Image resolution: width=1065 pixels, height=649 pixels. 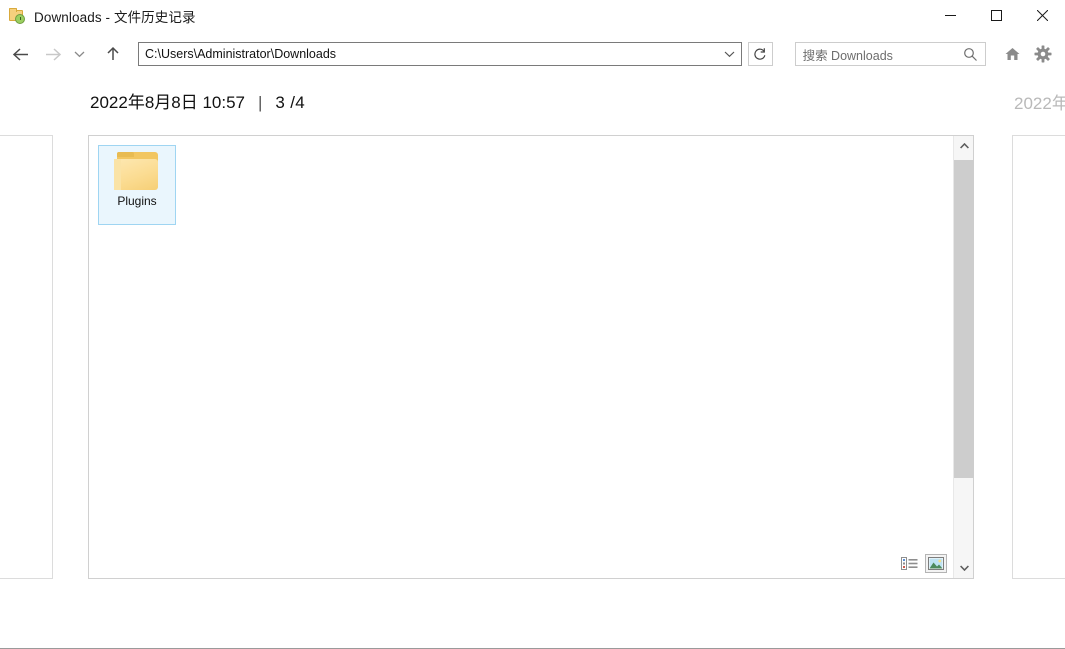 I want to click on large-icons-view-icon, so click(x=936, y=563).